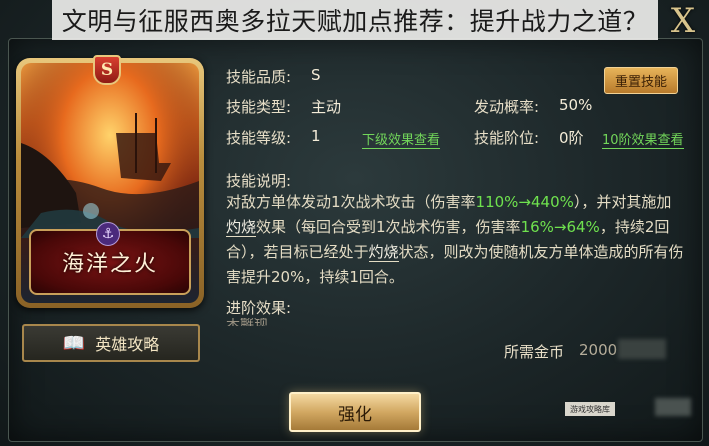 The image size is (709, 446). I want to click on advanced-text-clipped: 未解锁, so click(276, 322).